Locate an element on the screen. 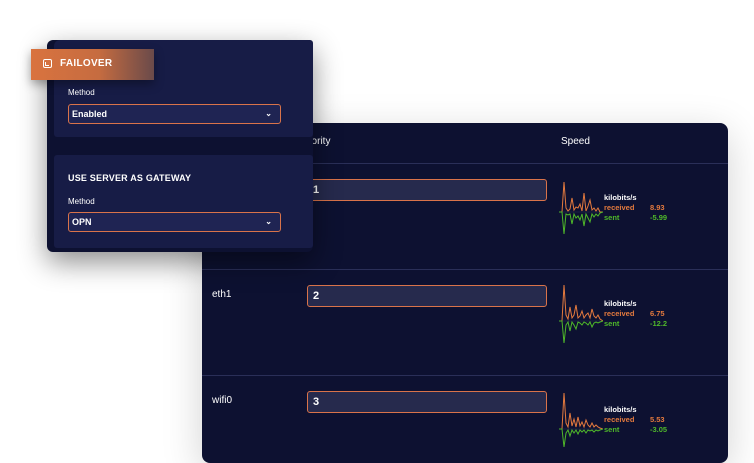  speed-legend: kilobits/s received 6.75 sent -12.2 is located at coordinates (635, 314).